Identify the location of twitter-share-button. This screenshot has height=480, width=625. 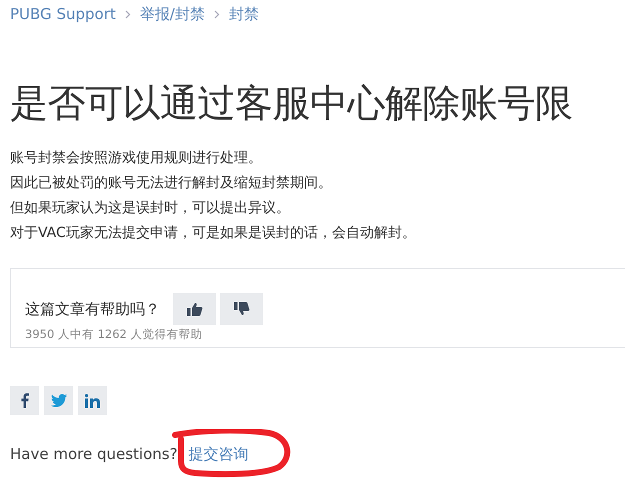
(58, 400).